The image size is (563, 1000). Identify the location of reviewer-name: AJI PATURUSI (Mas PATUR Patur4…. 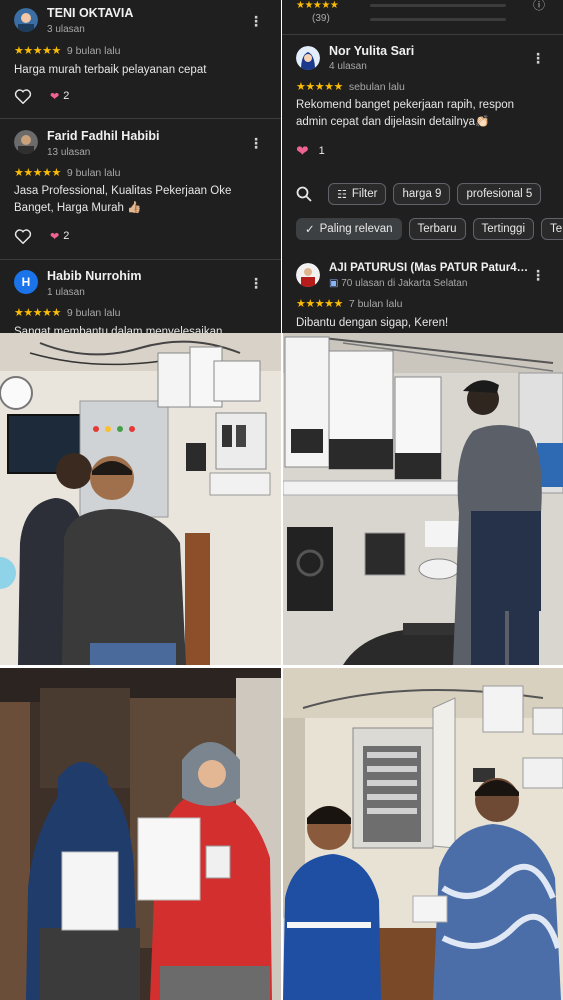
(428, 268).